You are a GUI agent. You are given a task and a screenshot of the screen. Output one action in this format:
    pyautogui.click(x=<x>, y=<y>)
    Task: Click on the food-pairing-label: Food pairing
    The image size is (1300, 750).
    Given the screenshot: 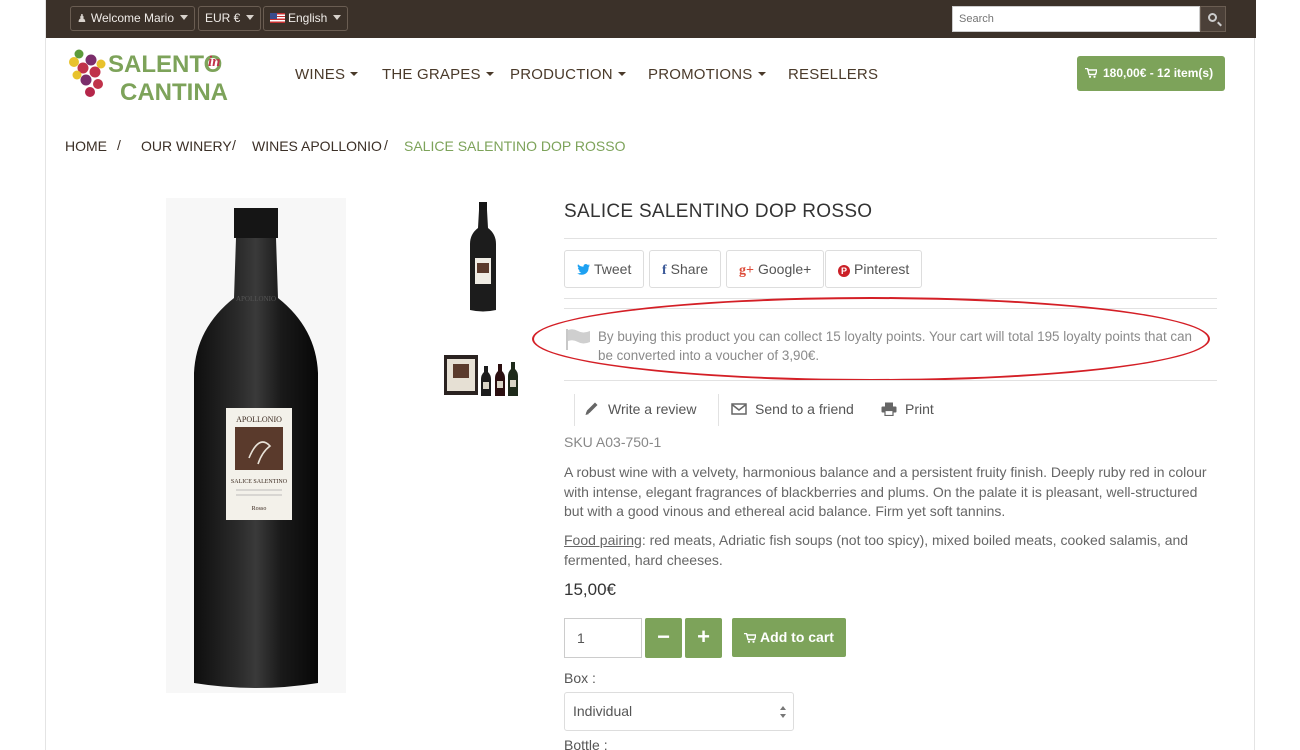 What is the action you would take?
    pyautogui.click(x=603, y=540)
    